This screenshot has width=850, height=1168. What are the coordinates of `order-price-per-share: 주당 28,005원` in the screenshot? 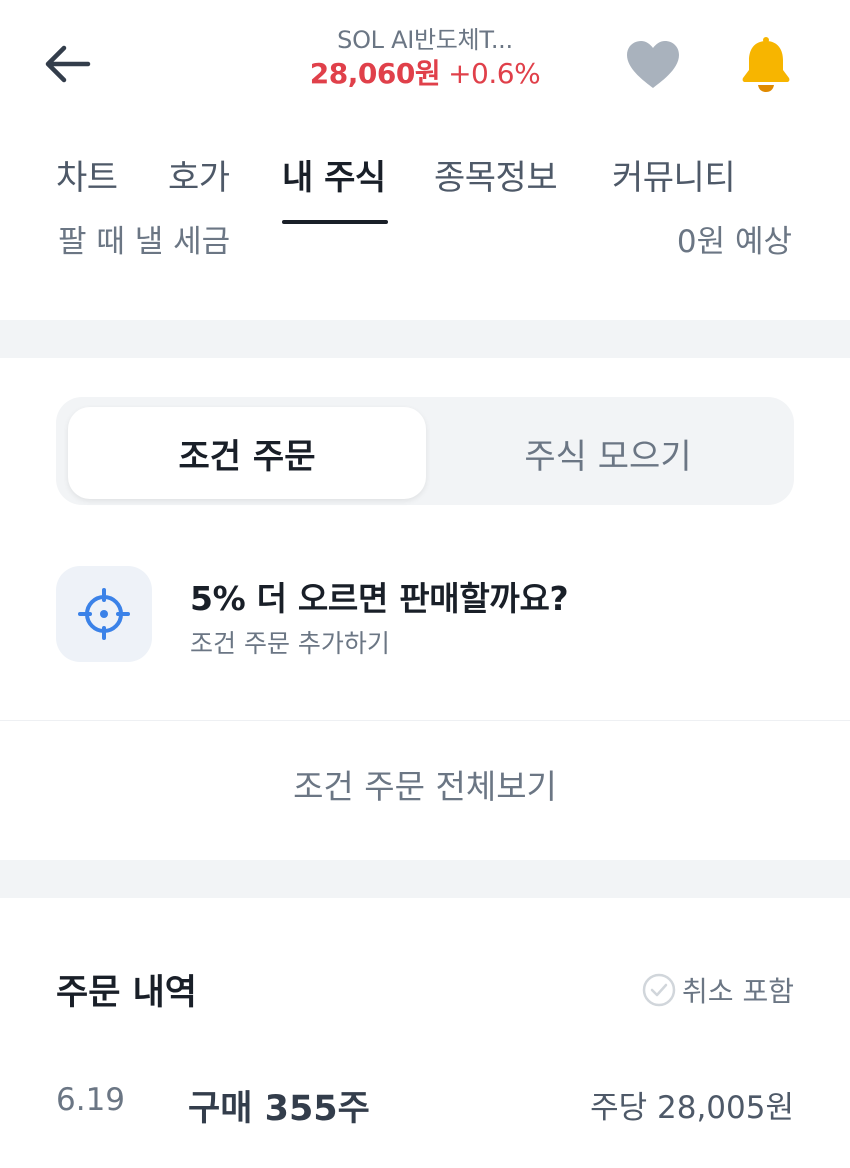 It's located at (692, 1108).